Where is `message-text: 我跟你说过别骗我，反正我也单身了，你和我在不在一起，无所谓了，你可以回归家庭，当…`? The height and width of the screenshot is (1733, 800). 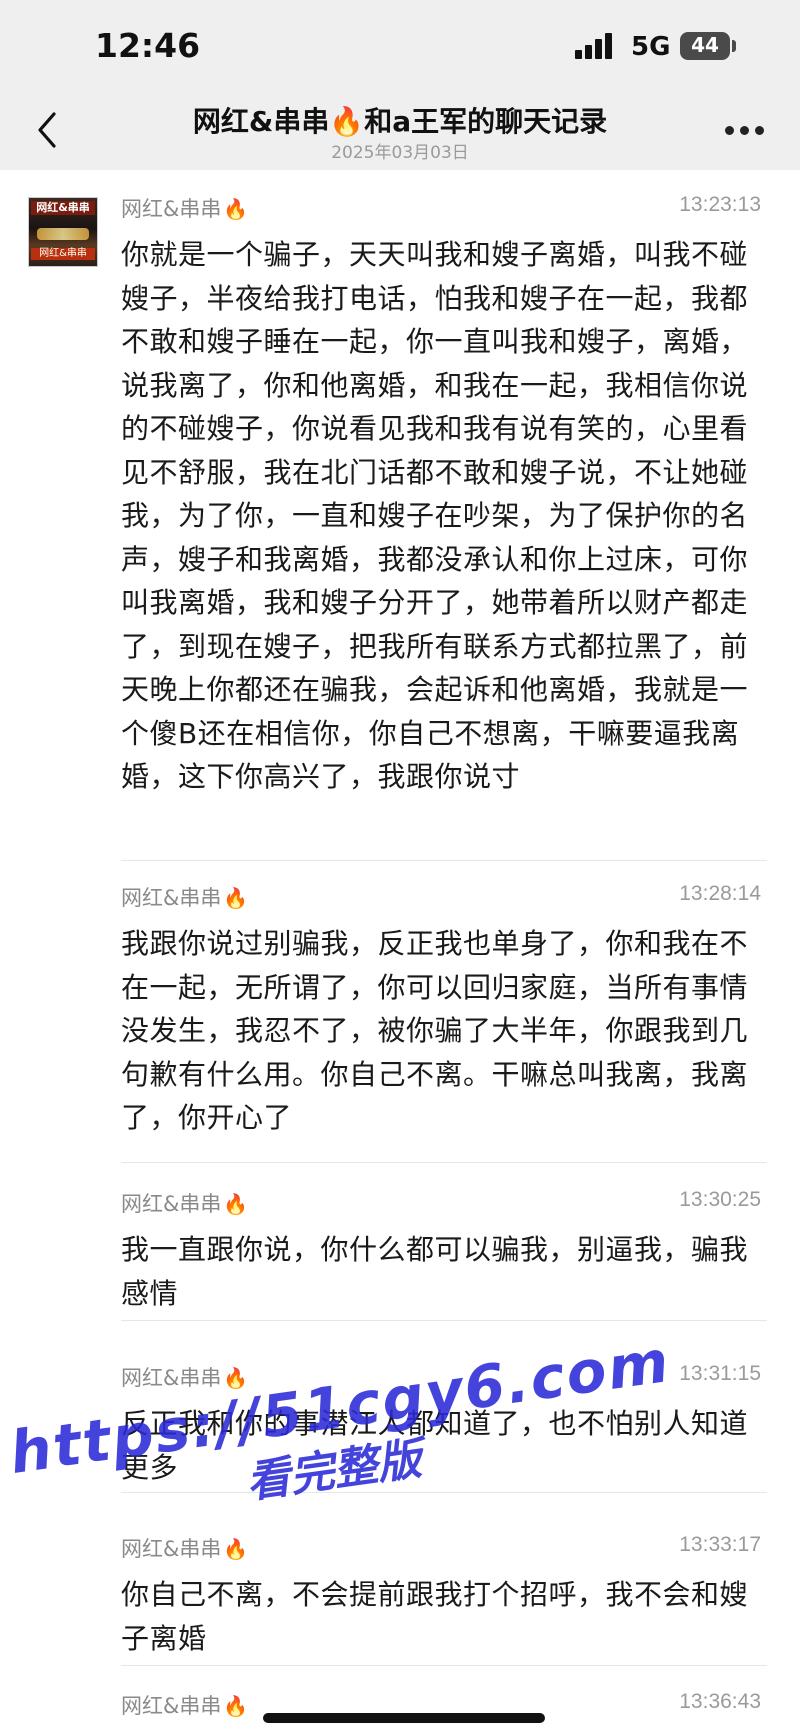 message-text: 我跟你说过别骗我，反正我也单身了，你和我在不在一起，无所谓了，你可以回归家庭，当… is located at coordinates (435, 1030).